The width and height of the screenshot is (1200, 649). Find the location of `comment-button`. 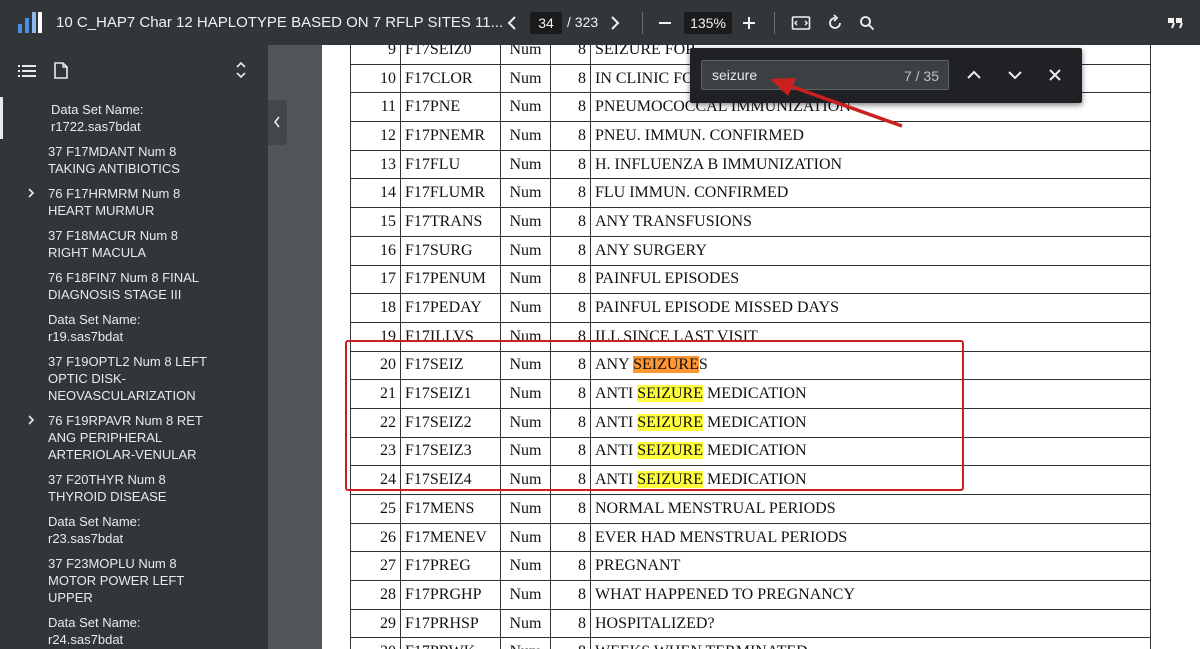

comment-button is located at coordinates (1175, 23).